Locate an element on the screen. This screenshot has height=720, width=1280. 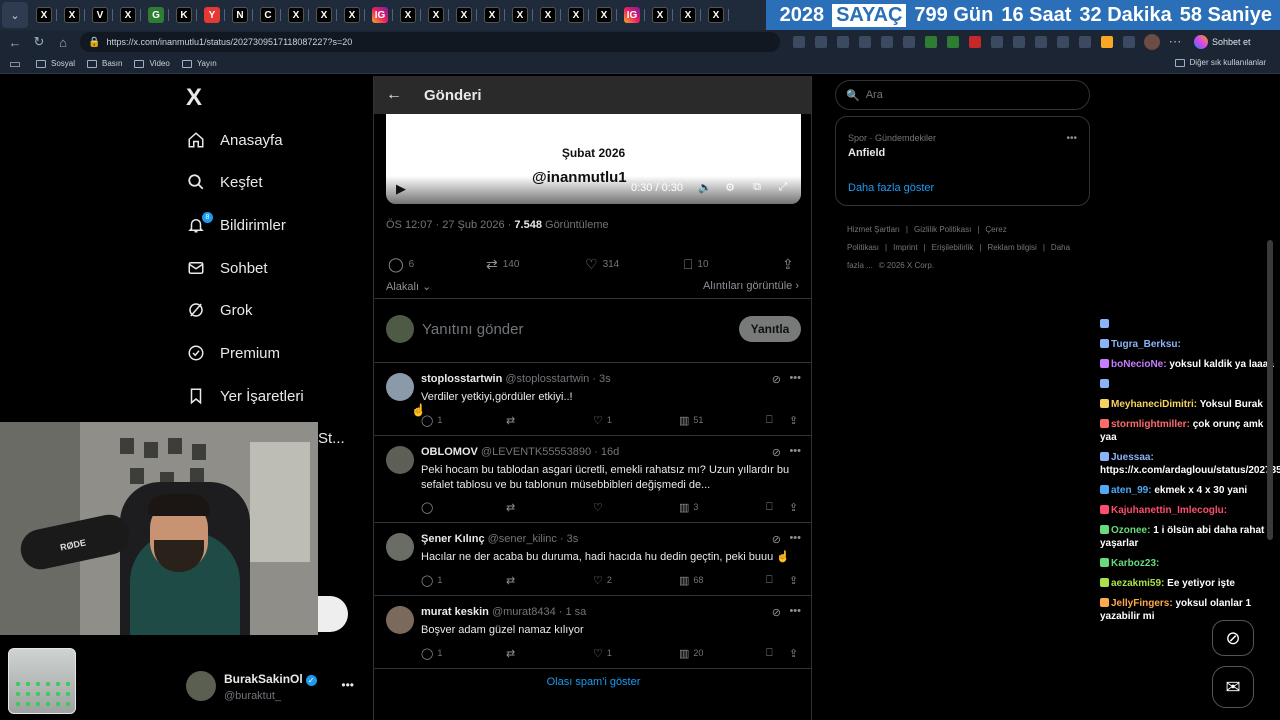
footer-link: © 2026 X Corp. is located at coordinates (906, 265).